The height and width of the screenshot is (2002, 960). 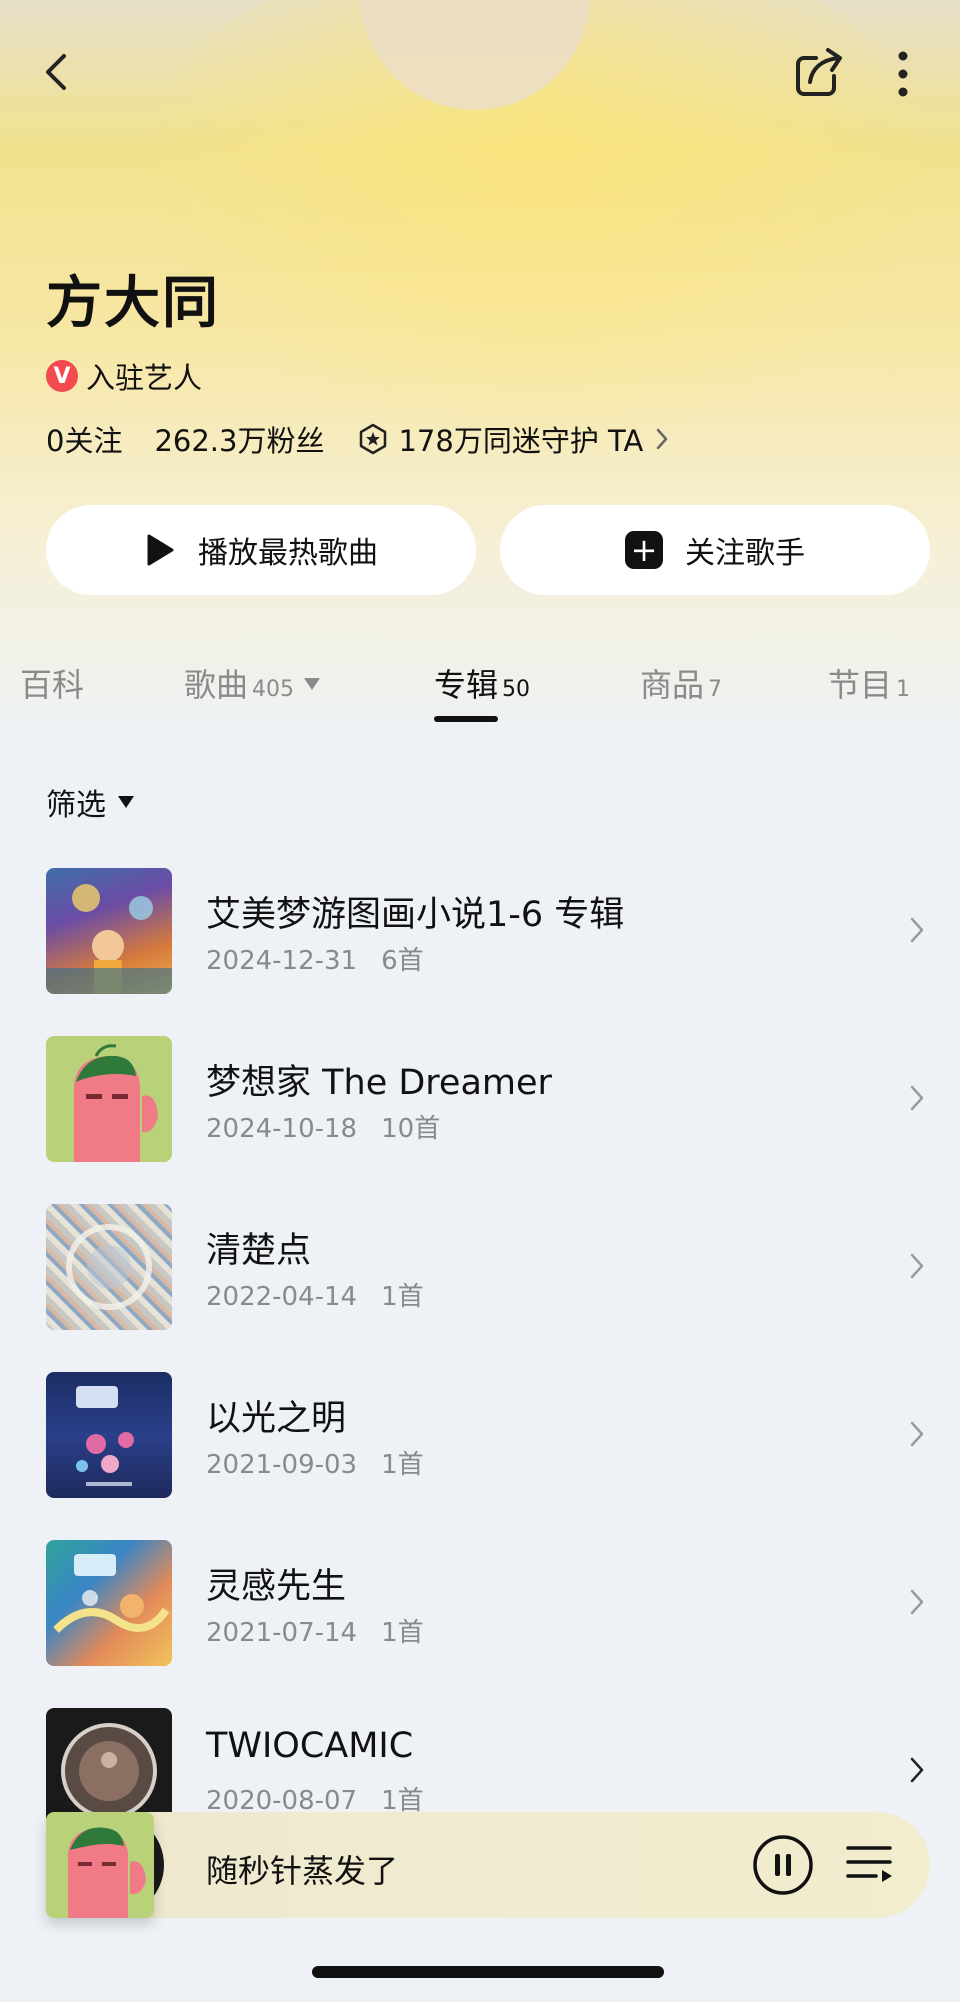 I want to click on pause-button, so click(x=783, y=1865).